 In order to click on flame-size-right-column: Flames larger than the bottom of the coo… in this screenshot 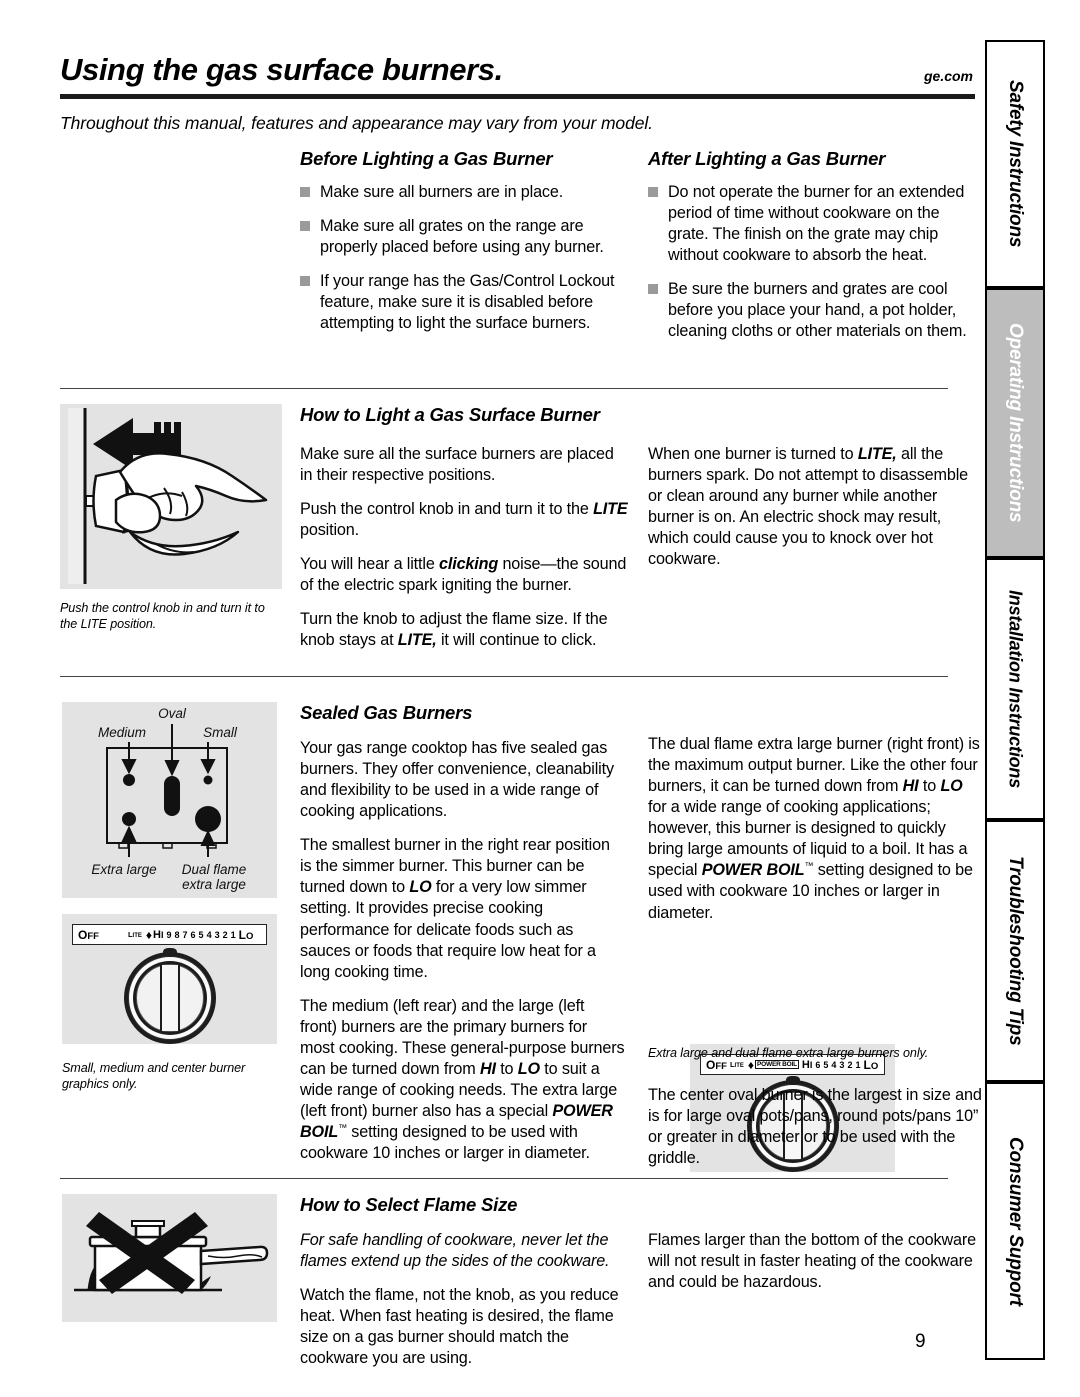, I will do `click(815, 1261)`.